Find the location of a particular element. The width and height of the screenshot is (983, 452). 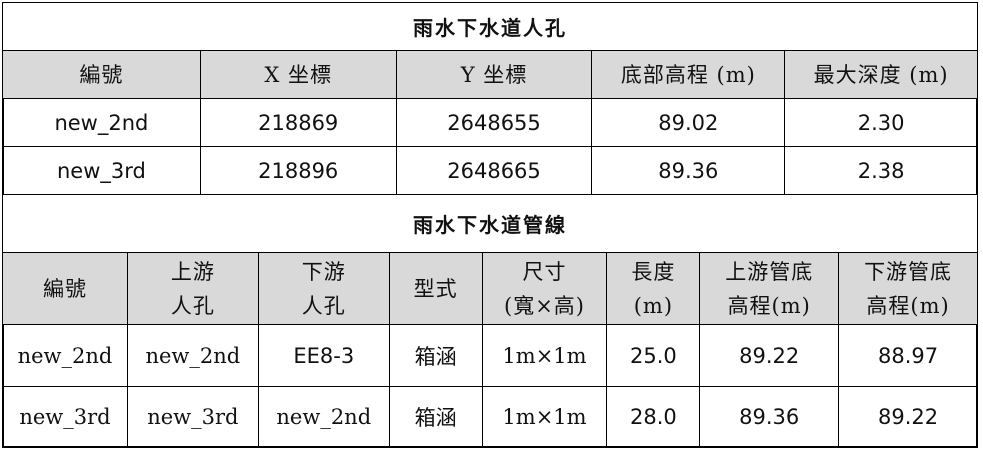

cell-upstream: new_3rd is located at coordinates (192, 416).